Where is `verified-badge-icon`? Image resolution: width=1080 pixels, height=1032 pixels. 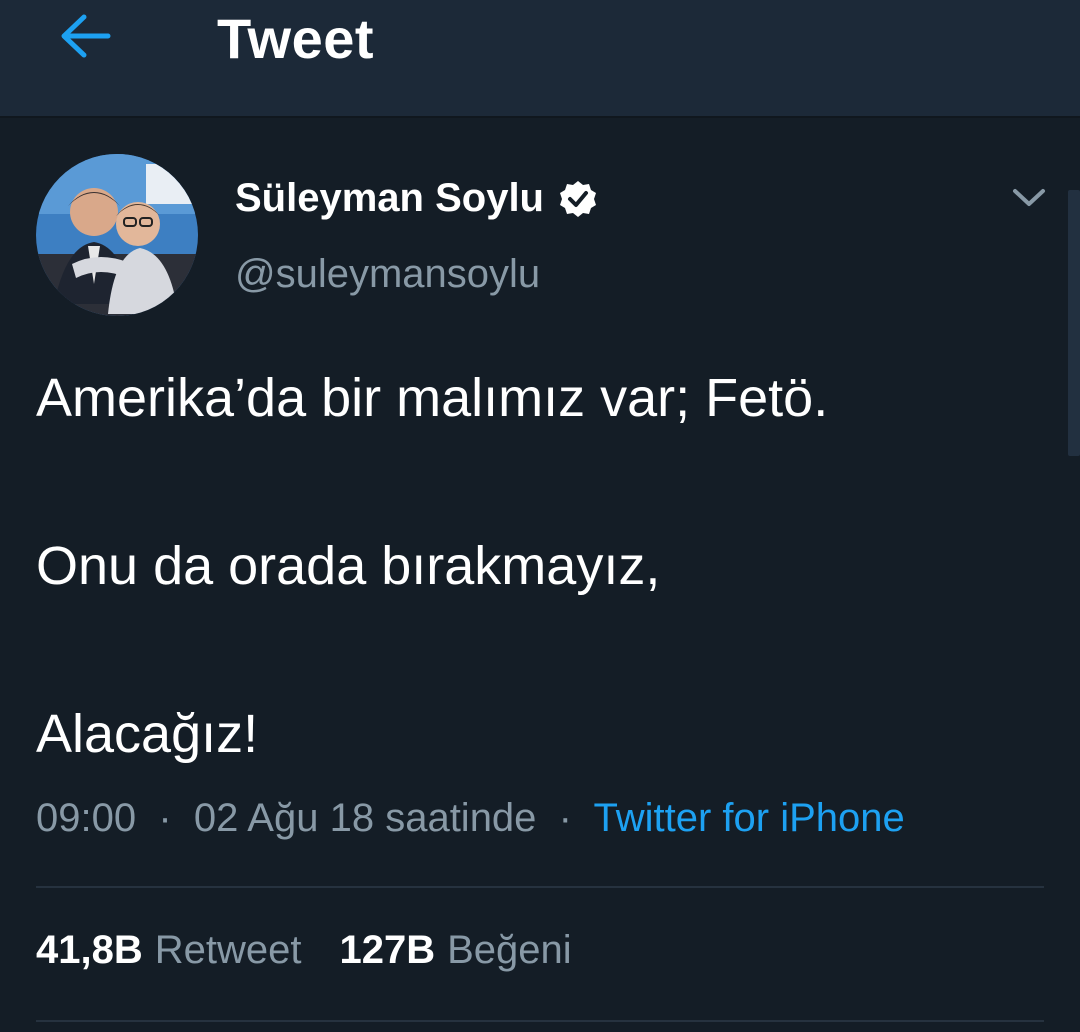
verified-badge-icon is located at coordinates (578, 199).